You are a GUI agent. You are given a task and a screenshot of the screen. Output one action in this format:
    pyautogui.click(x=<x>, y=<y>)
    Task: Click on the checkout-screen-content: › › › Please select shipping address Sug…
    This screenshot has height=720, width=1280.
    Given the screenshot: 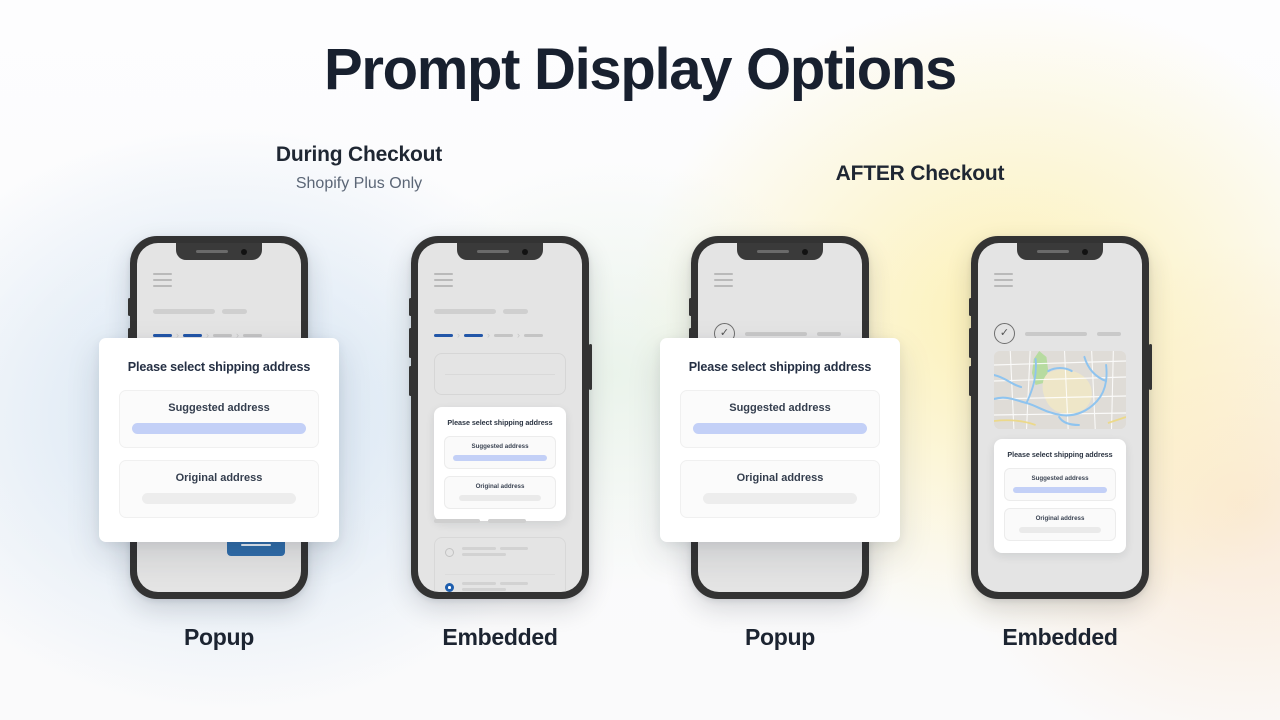 What is the action you would take?
    pyautogui.click(x=500, y=417)
    